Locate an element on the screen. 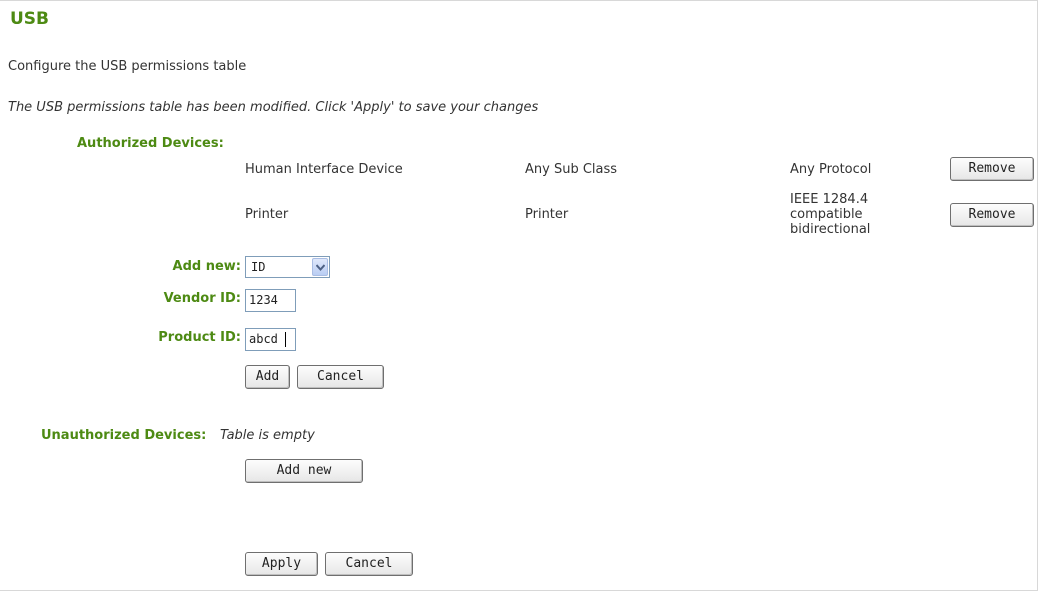  add-cancel-button: Cancel is located at coordinates (340, 377).